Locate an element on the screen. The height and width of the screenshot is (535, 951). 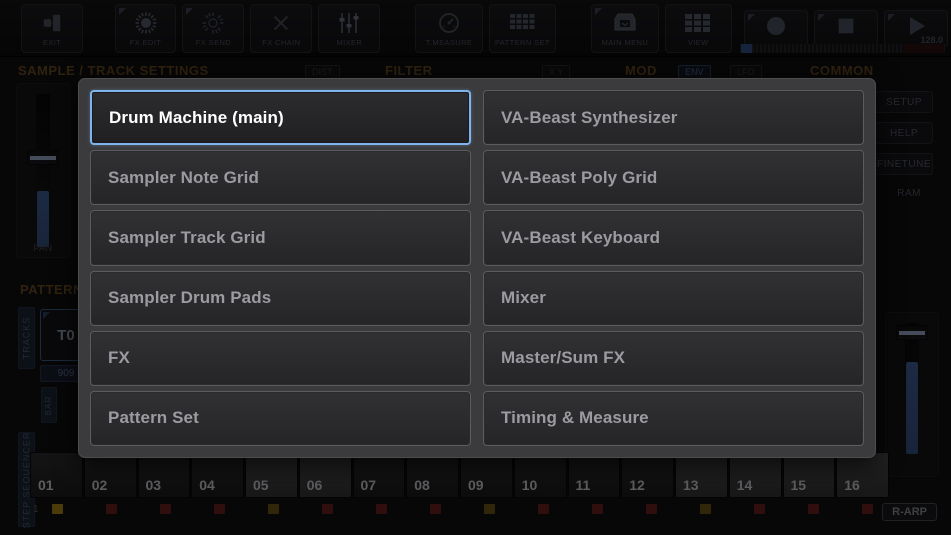
tab-xy: X Y is located at coordinates (556, 72).